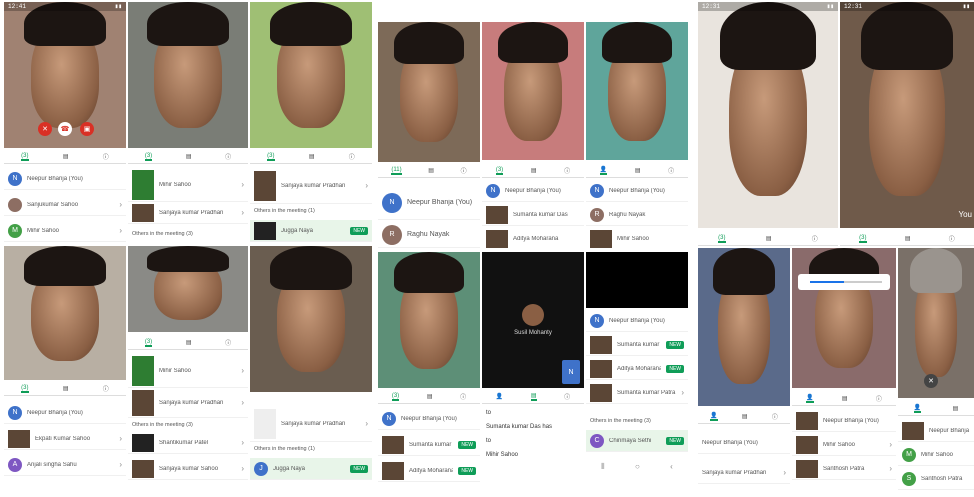 The image size is (974, 497). What do you see at coordinates (844, 469) in the screenshot?
I see `participant-row: Santhosh Patra ›` at bounding box center [844, 469].